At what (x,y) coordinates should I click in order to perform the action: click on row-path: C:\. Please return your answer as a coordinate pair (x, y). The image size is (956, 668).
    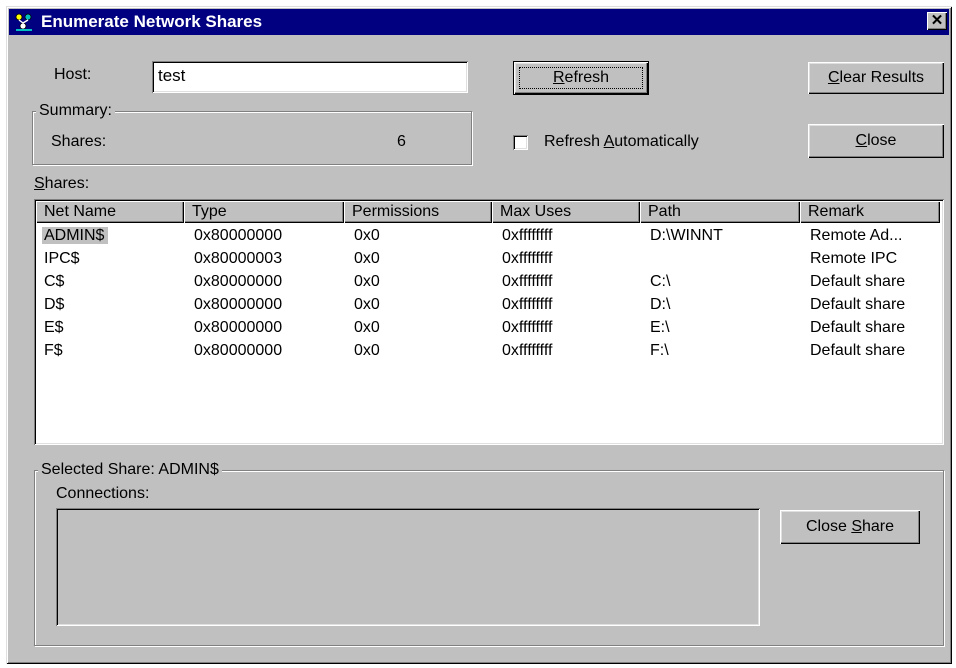
    Looking at the image, I should click on (660, 281).